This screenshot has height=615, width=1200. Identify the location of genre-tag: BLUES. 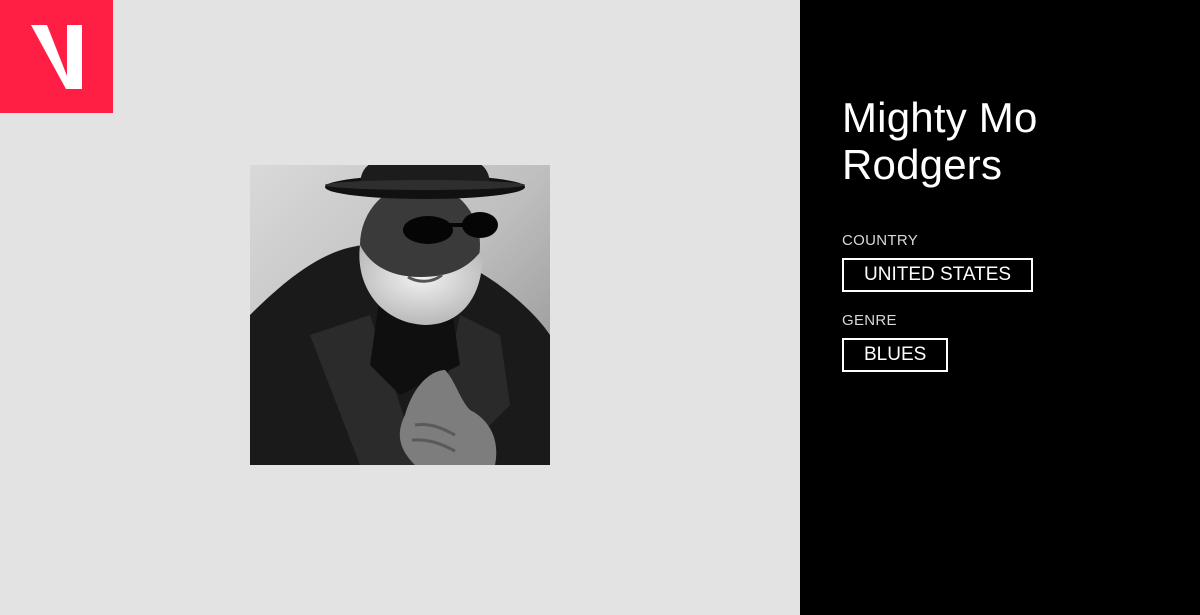
(895, 355).